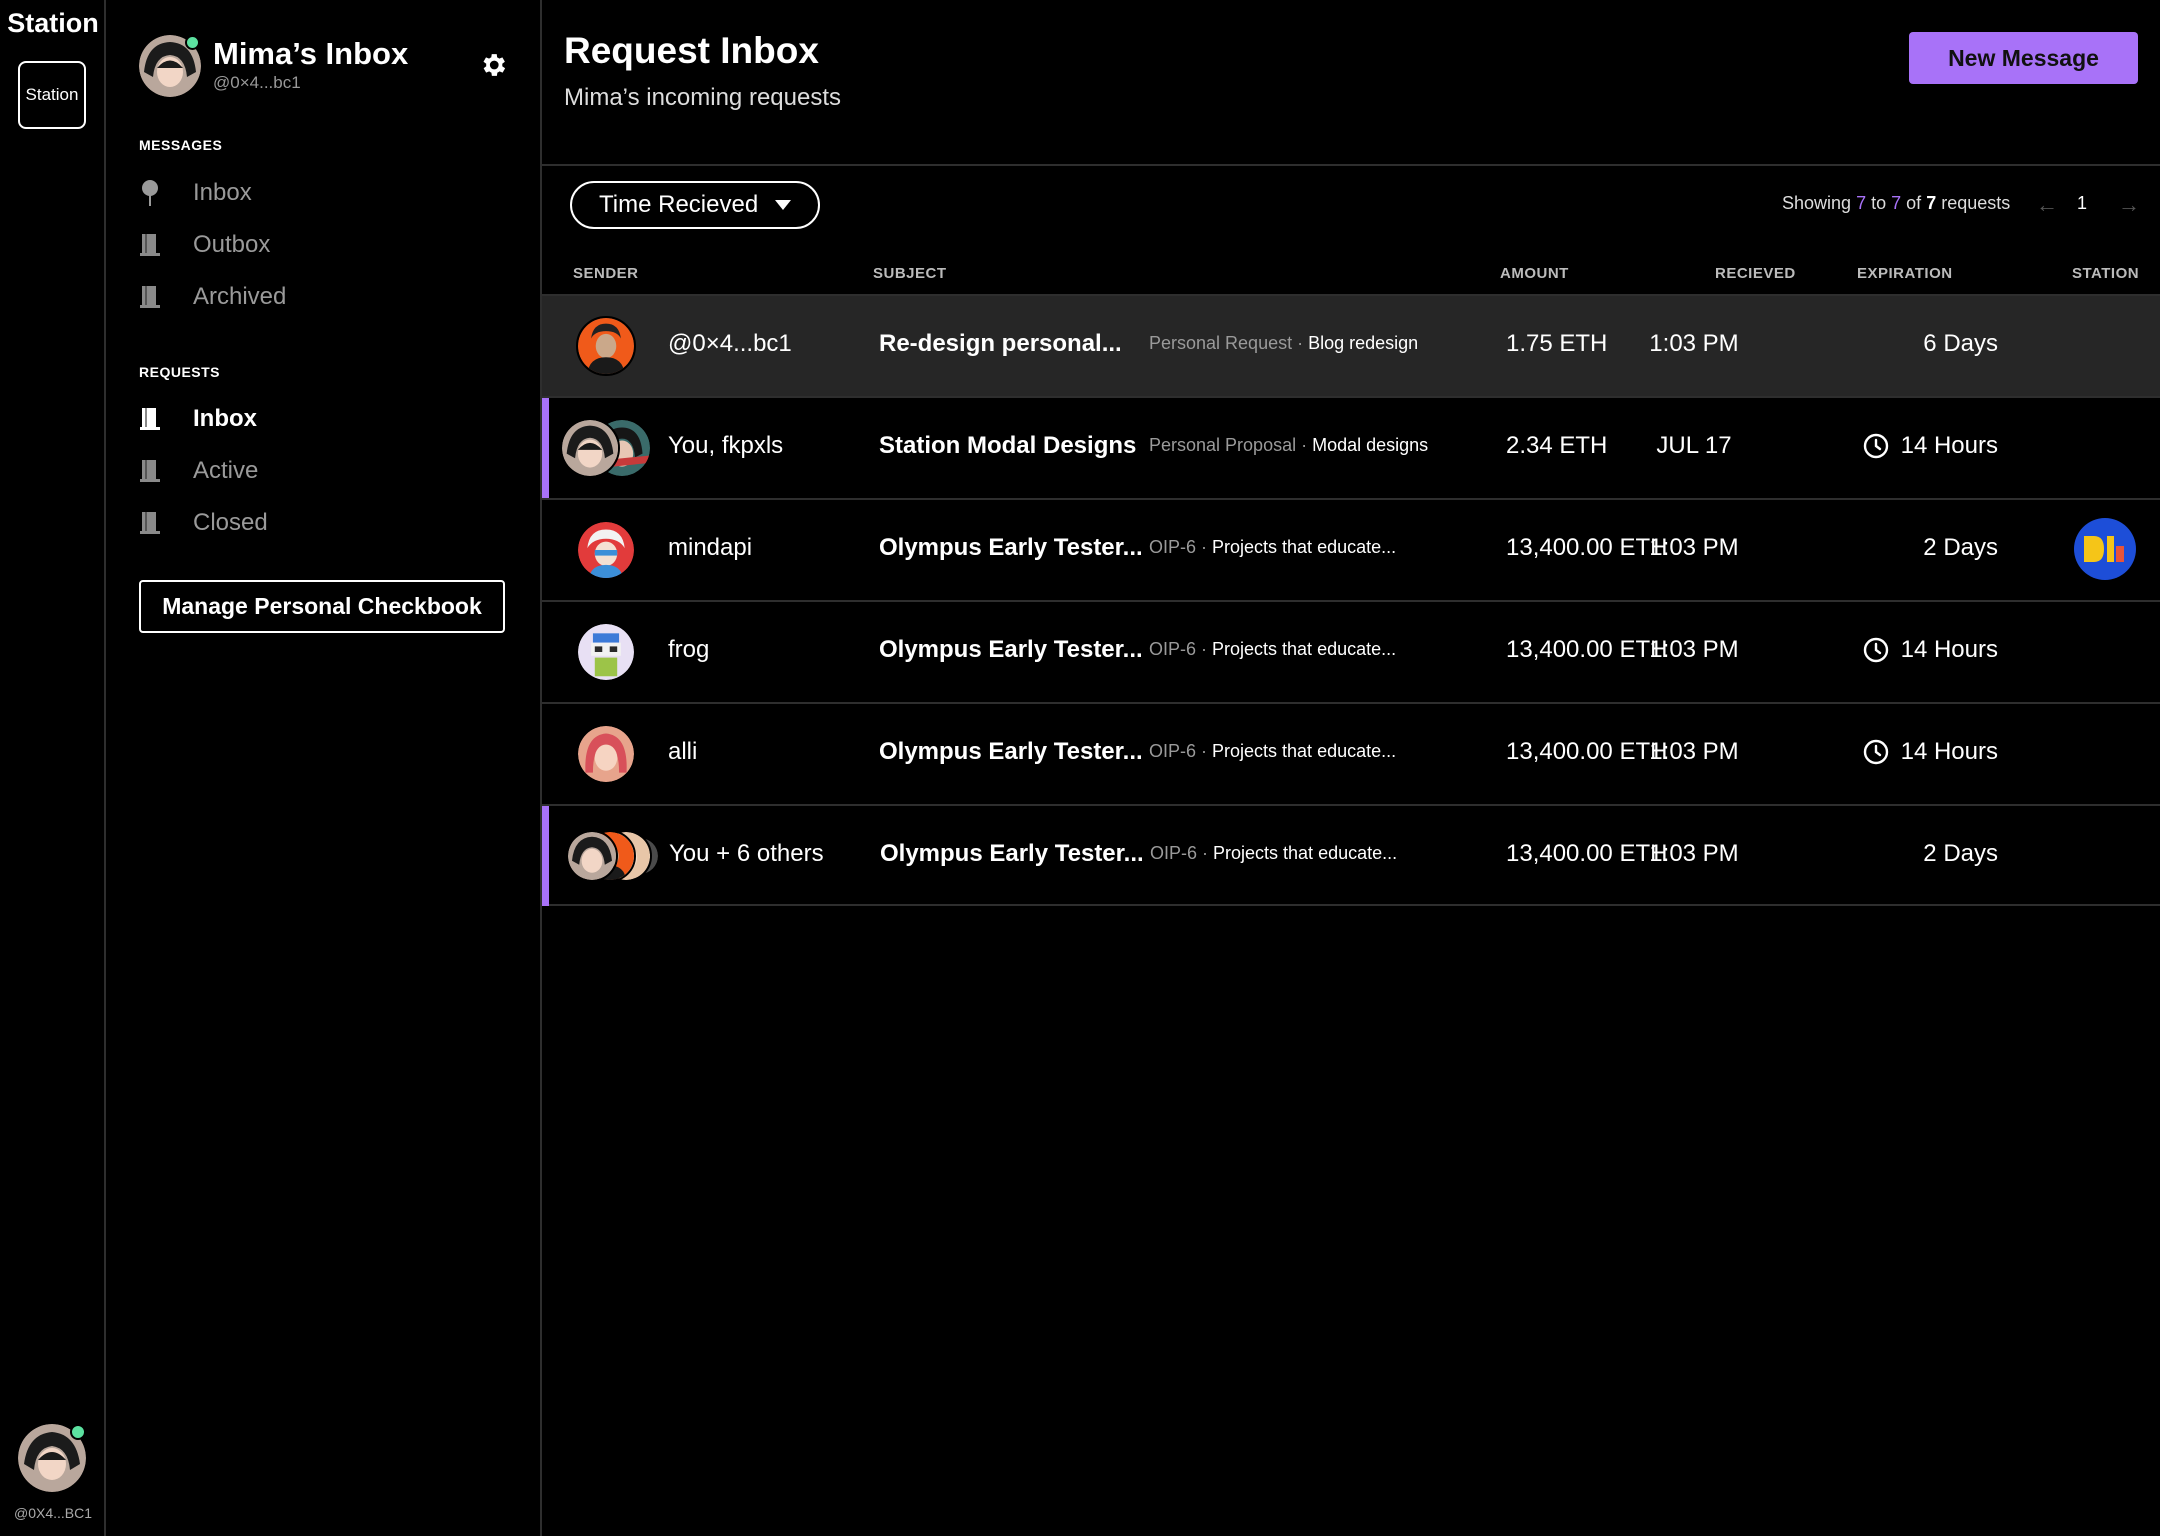  I want to click on row-sender: @0×4...bc1, so click(730, 343).